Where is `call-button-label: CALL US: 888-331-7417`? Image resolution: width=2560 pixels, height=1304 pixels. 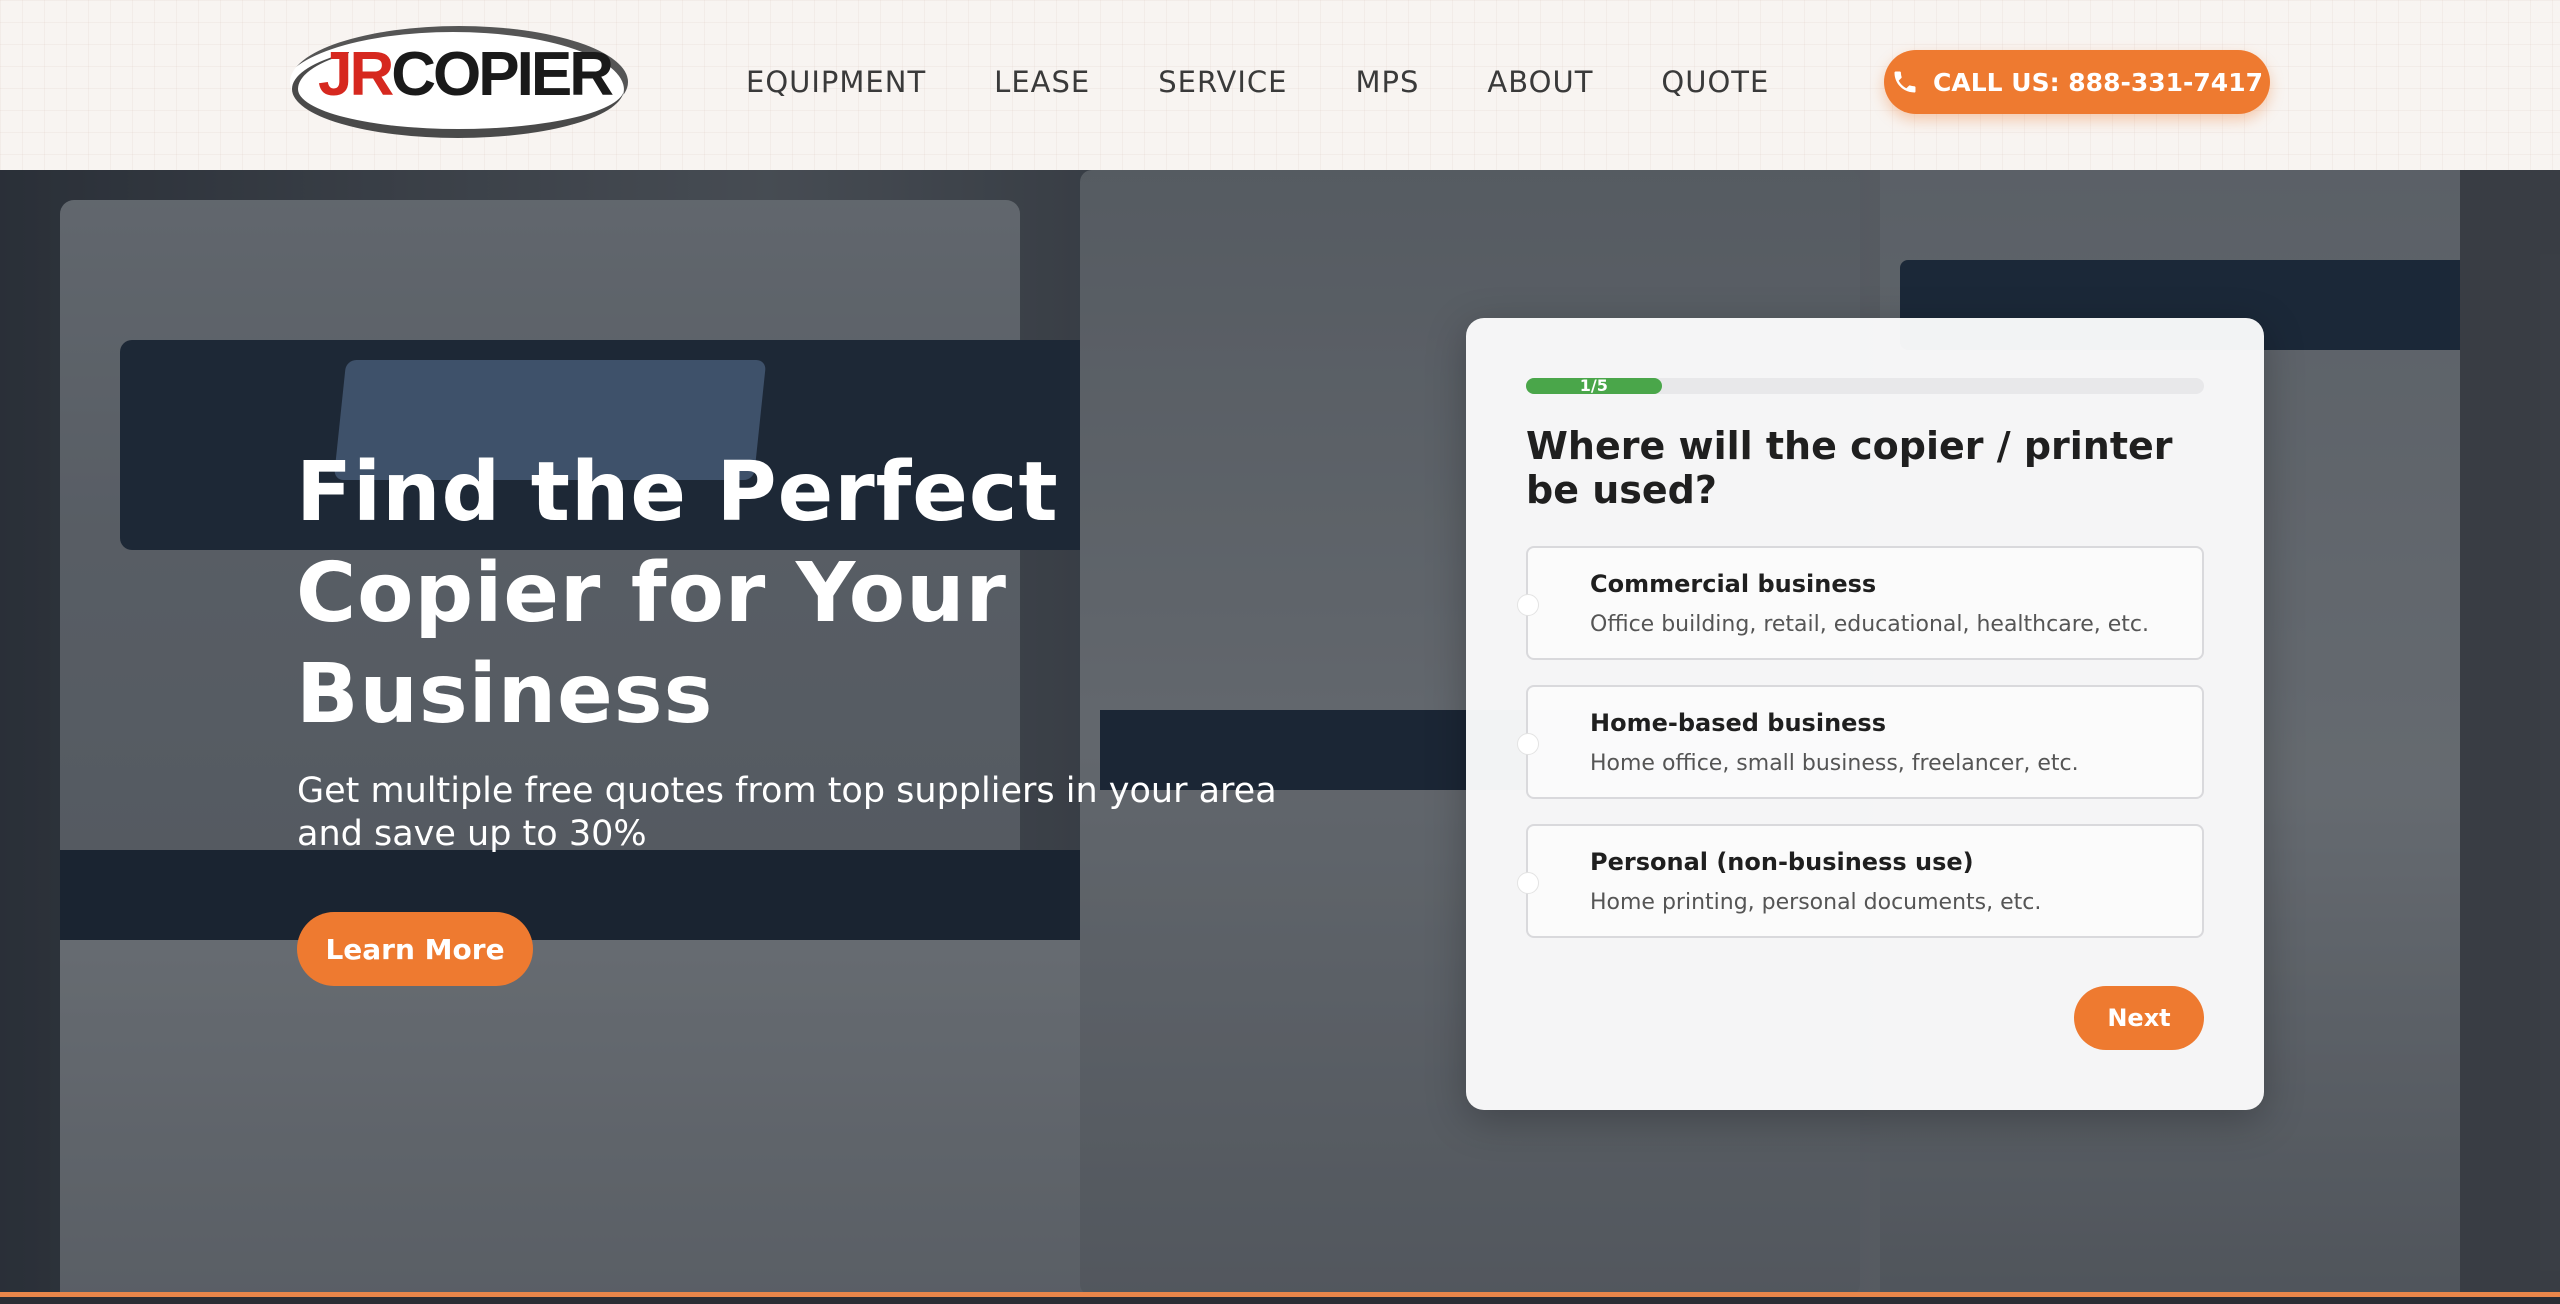 call-button-label: CALL US: 888-331-7417 is located at coordinates (2098, 82).